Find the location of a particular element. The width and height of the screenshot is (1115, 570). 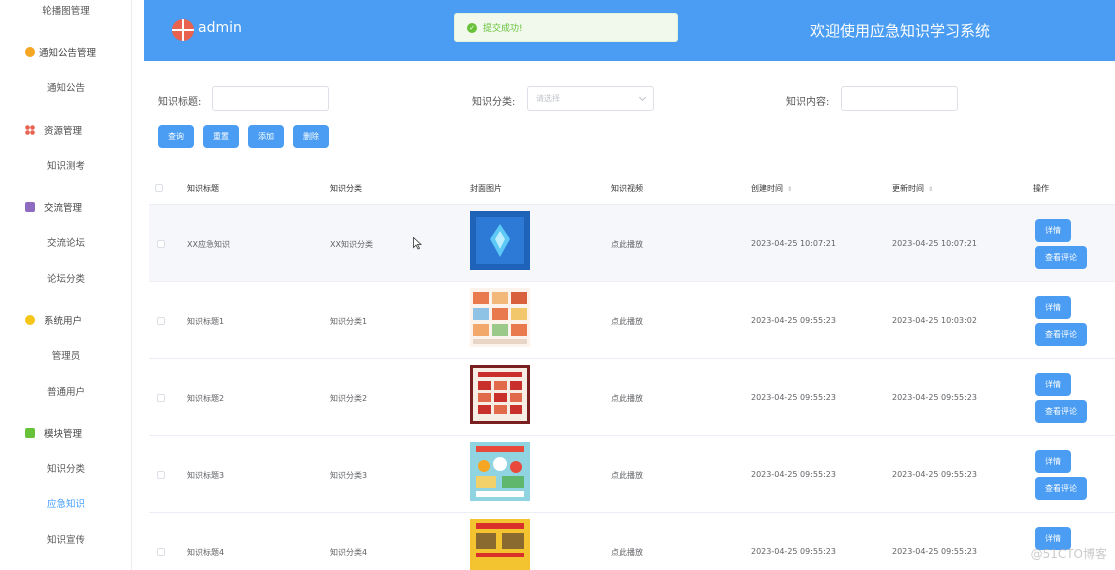

cell-created: 2023-04-25 10:07:21 is located at coordinates (793, 243).